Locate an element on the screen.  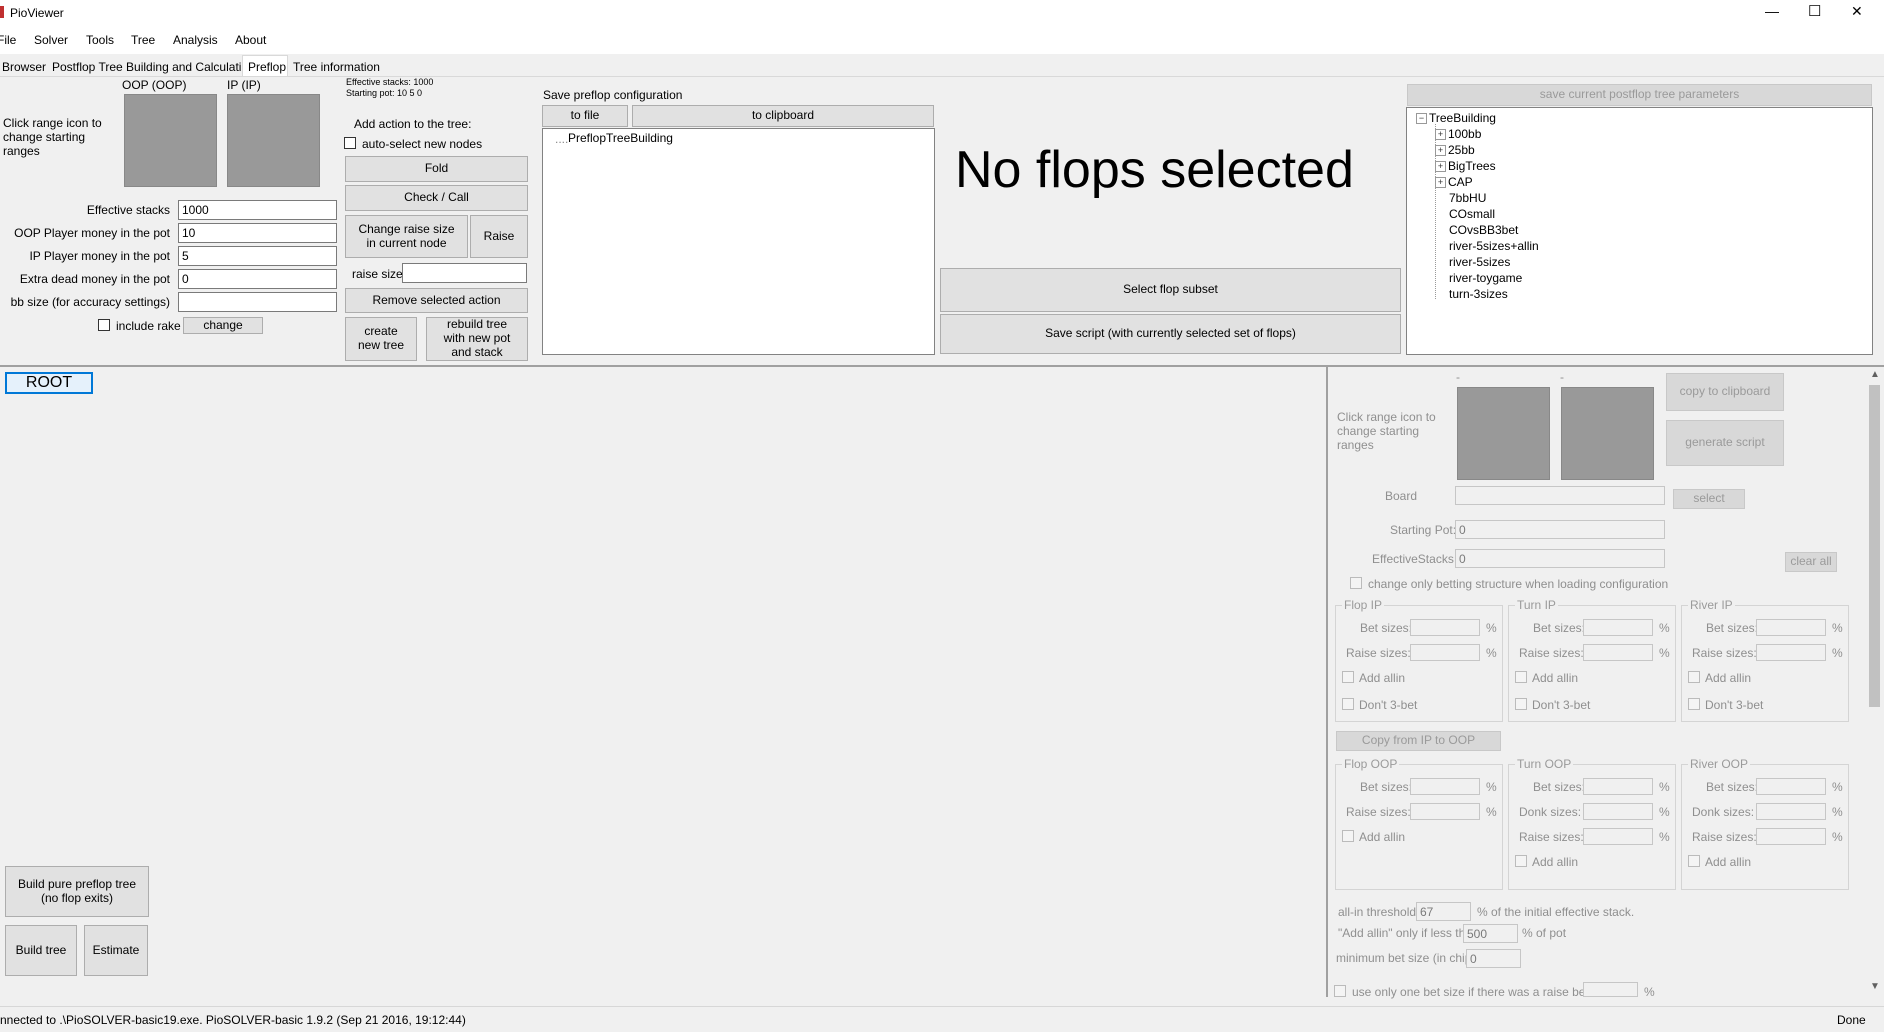
tree-leaf: COsmall is located at coordinates (1472, 214).